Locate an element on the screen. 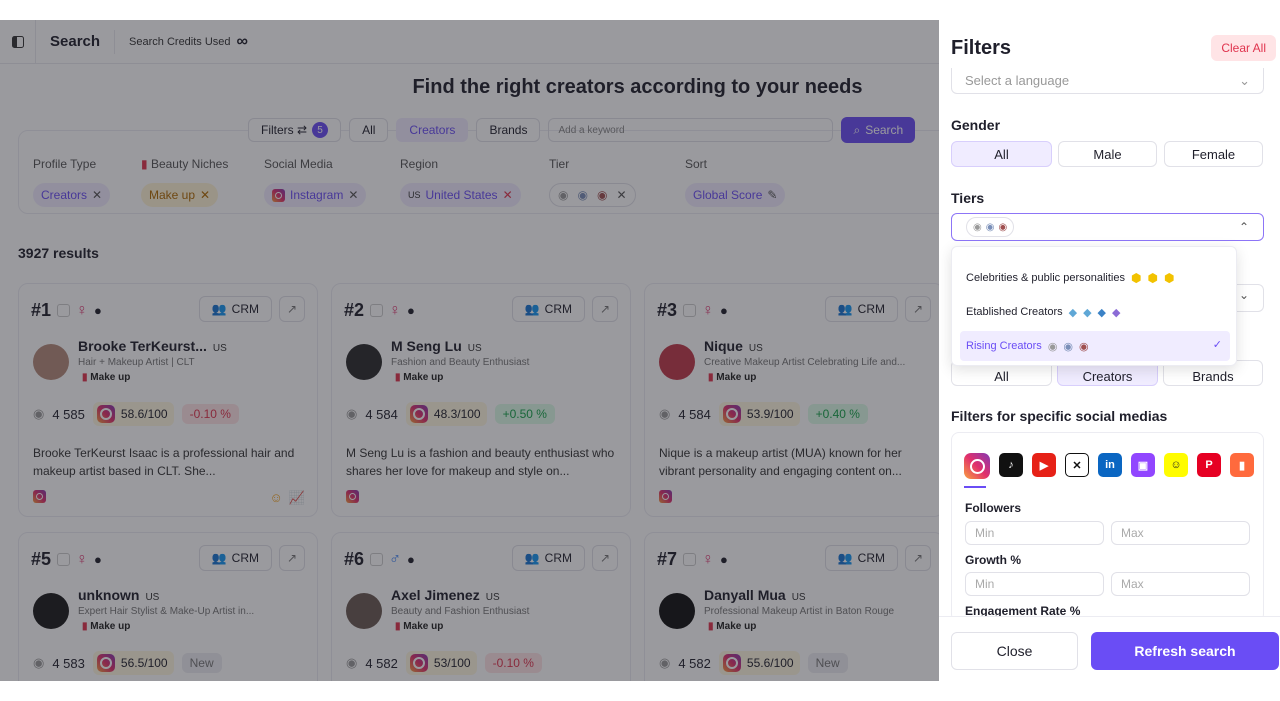  snapchat-icon: ☺ is located at coordinates (1176, 465).